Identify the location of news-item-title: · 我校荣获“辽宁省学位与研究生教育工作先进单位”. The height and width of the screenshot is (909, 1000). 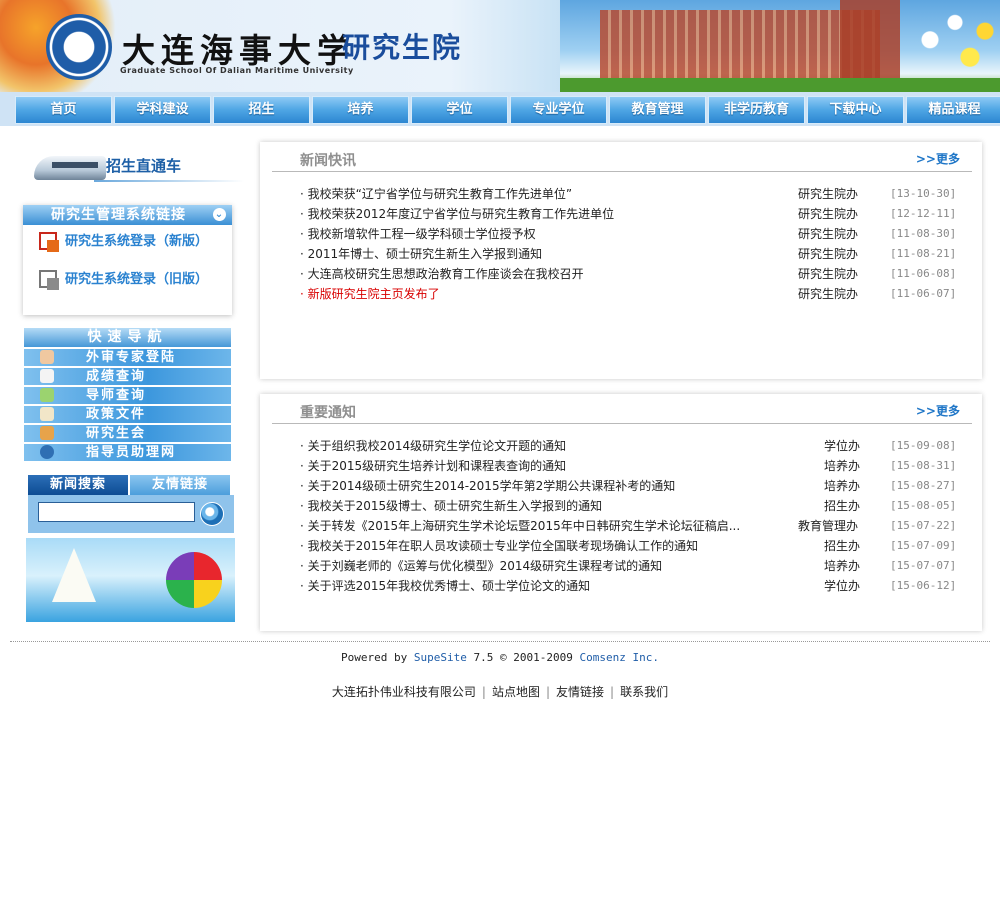
(436, 194).